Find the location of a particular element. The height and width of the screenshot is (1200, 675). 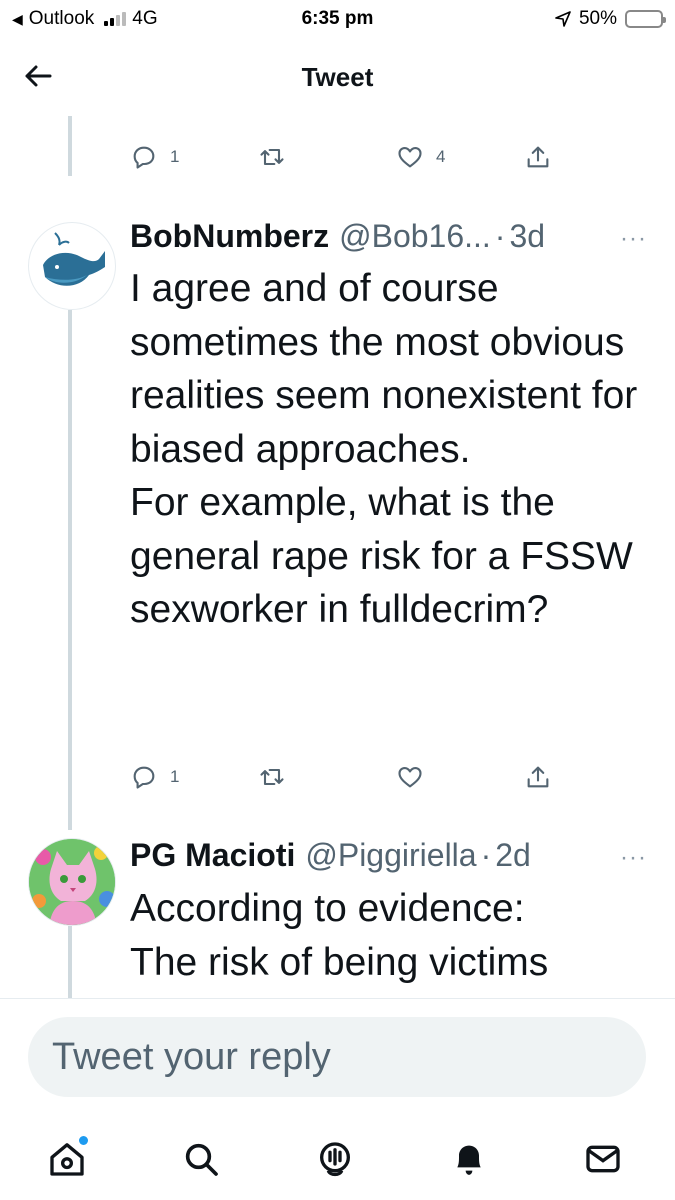

search-icon is located at coordinates (201, 1159).